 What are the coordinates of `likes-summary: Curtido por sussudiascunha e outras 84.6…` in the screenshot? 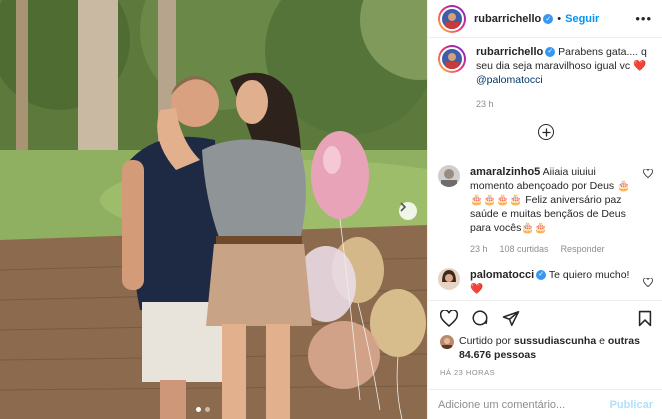 It's located at (547, 348).